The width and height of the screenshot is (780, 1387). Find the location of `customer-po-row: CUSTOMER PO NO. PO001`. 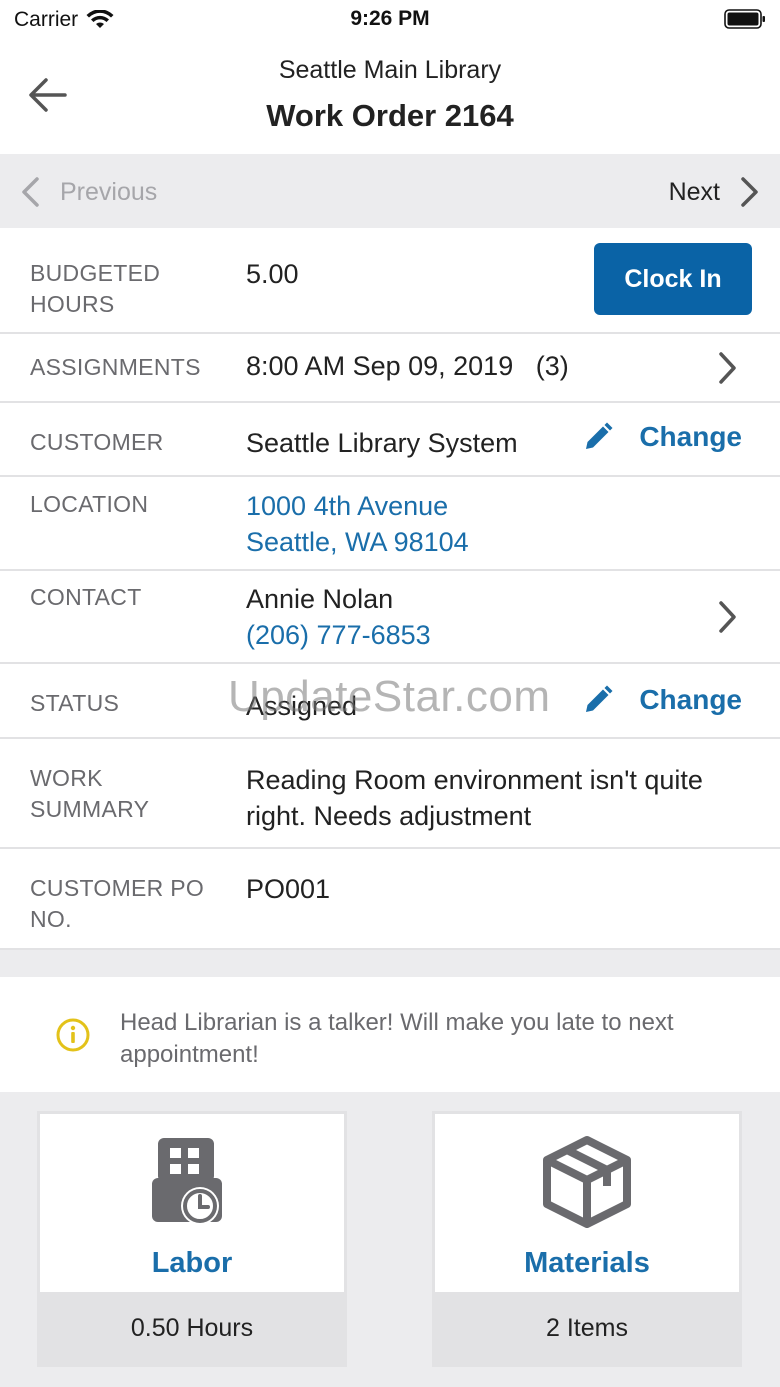

customer-po-row: CUSTOMER PO NO. PO001 is located at coordinates (390, 899).